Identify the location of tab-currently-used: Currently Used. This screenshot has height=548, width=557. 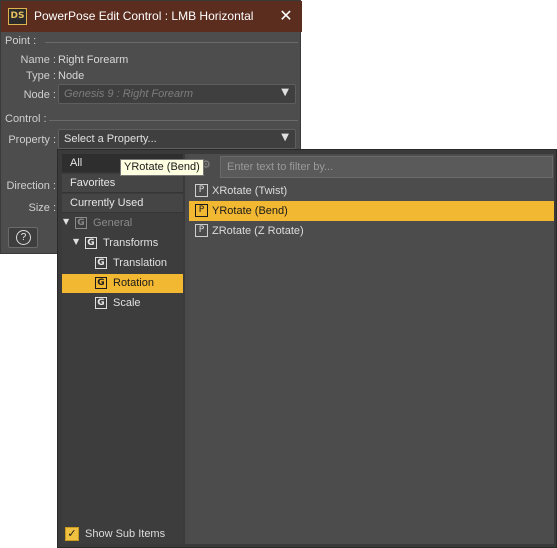
(122, 203).